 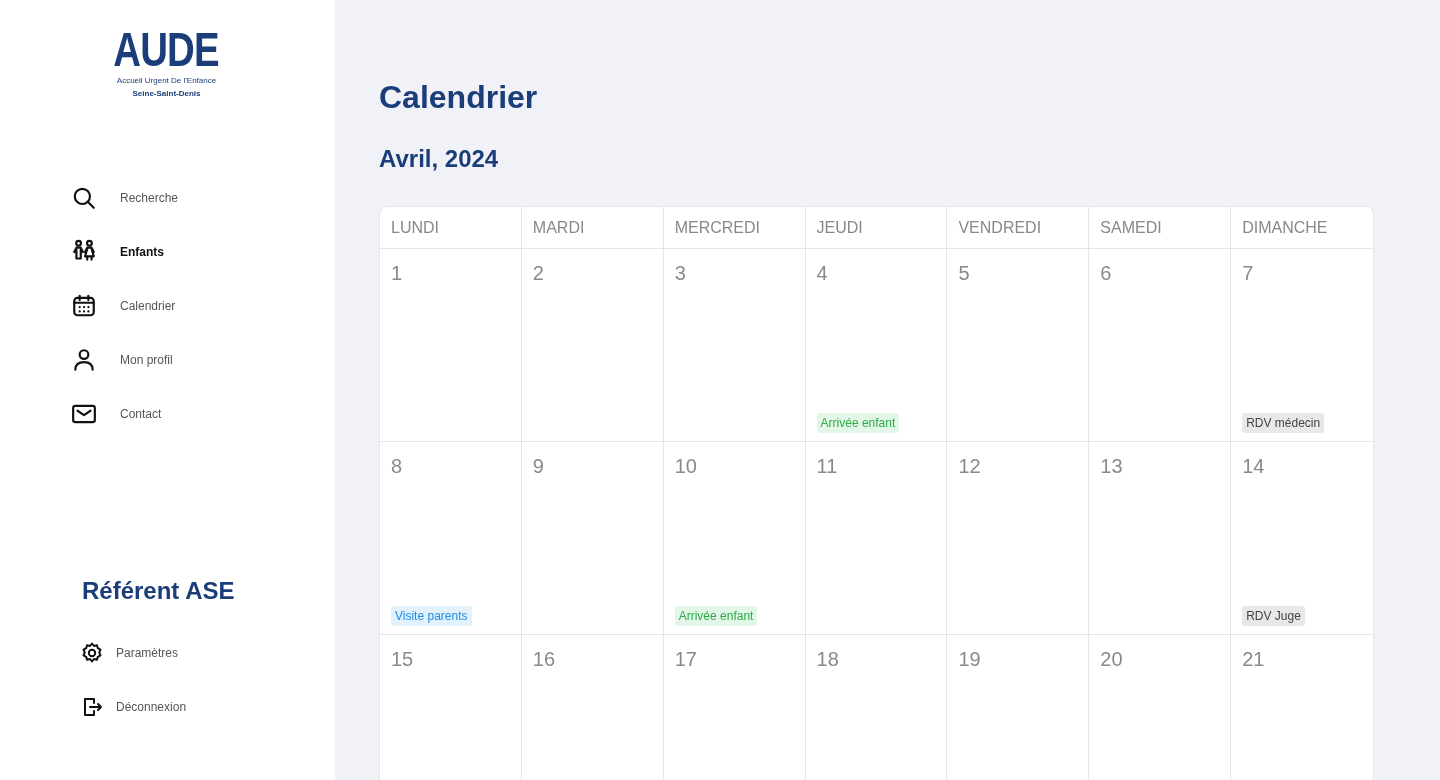 I want to click on day-number: 7, so click(x=1248, y=273).